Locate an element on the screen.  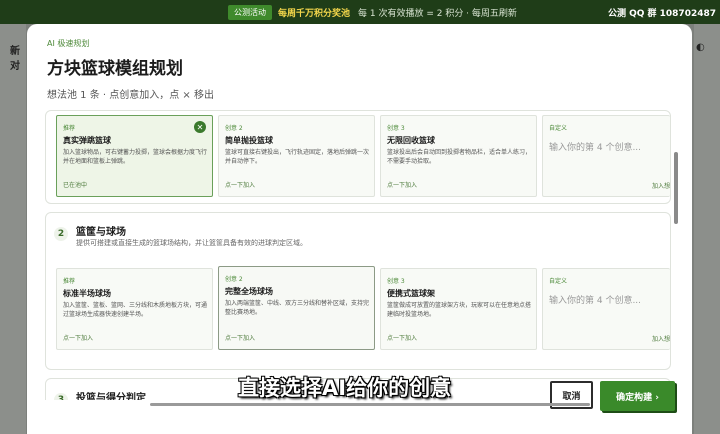
event-pill: 公测活动 is located at coordinates (250, 12).